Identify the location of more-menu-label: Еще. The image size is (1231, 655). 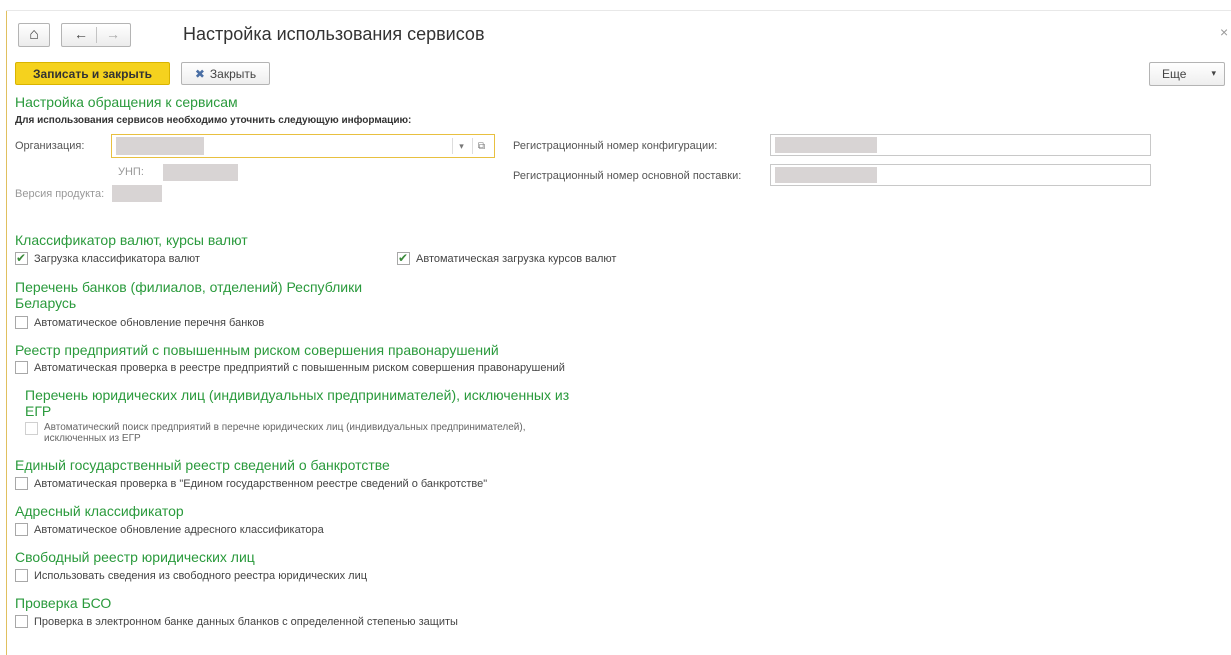
(1174, 74).